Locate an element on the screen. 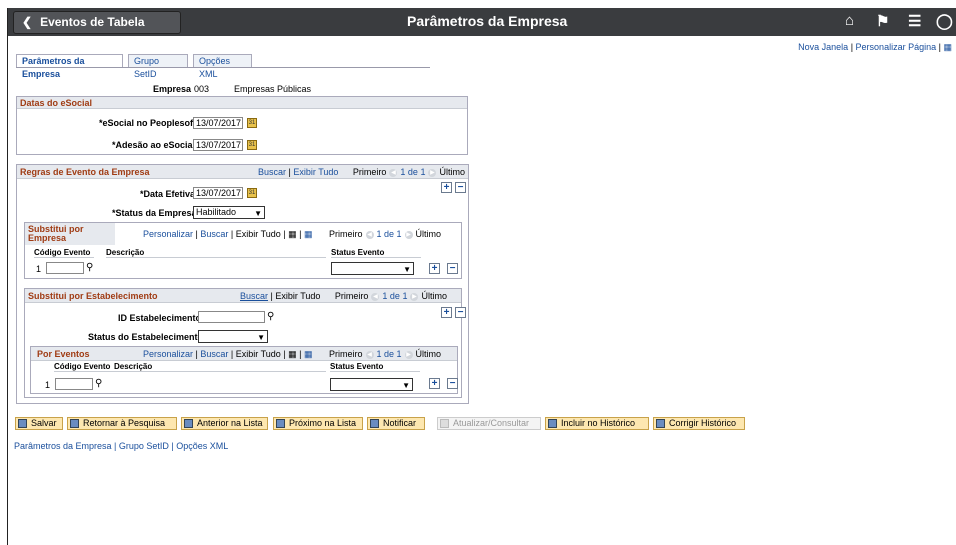 Image resolution: width=956 pixels, height=545 pixels. top-links: Nova Janela | Personalizar Página | ▦ is located at coordinates (875, 47).